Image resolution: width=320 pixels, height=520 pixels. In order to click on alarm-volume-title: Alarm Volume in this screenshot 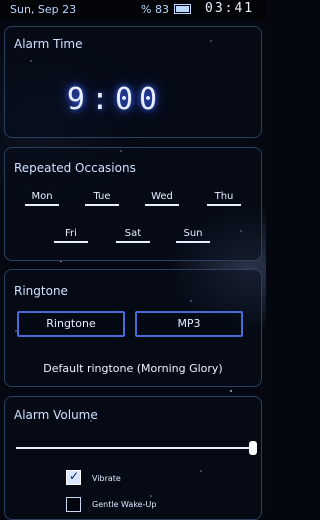, I will do `click(56, 415)`.